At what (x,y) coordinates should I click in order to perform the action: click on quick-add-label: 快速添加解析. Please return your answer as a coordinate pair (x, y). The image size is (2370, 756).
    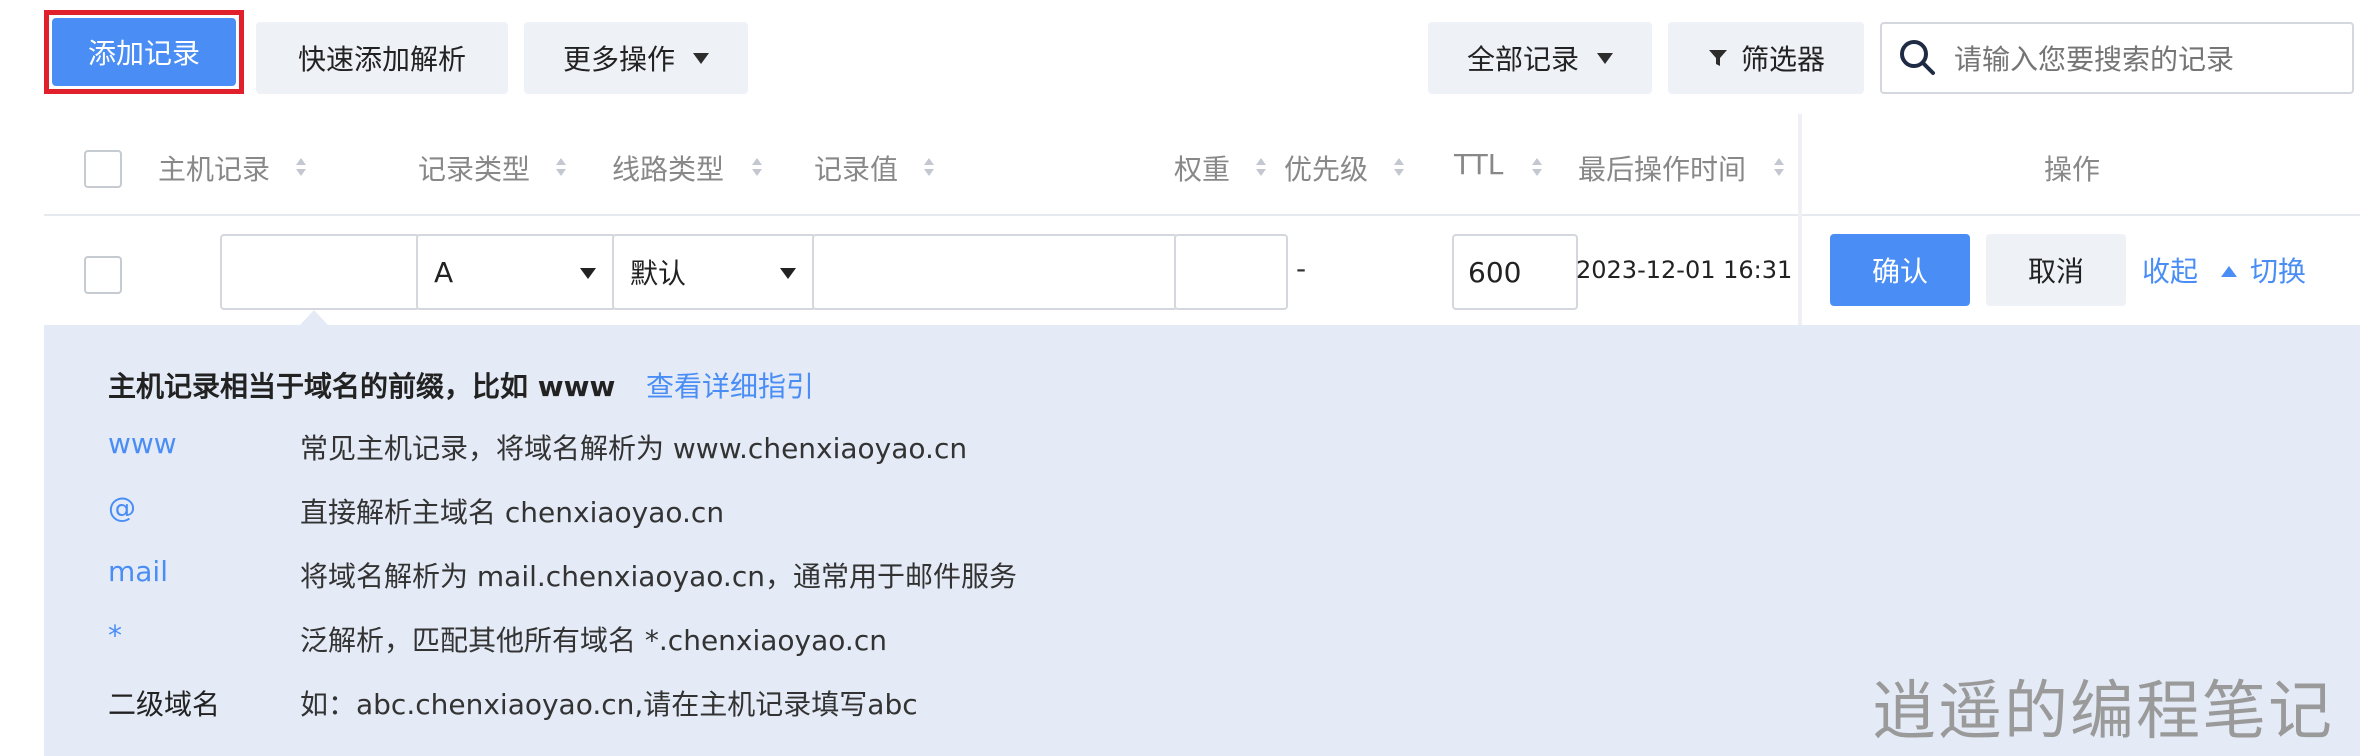
    Looking at the image, I should click on (381, 59).